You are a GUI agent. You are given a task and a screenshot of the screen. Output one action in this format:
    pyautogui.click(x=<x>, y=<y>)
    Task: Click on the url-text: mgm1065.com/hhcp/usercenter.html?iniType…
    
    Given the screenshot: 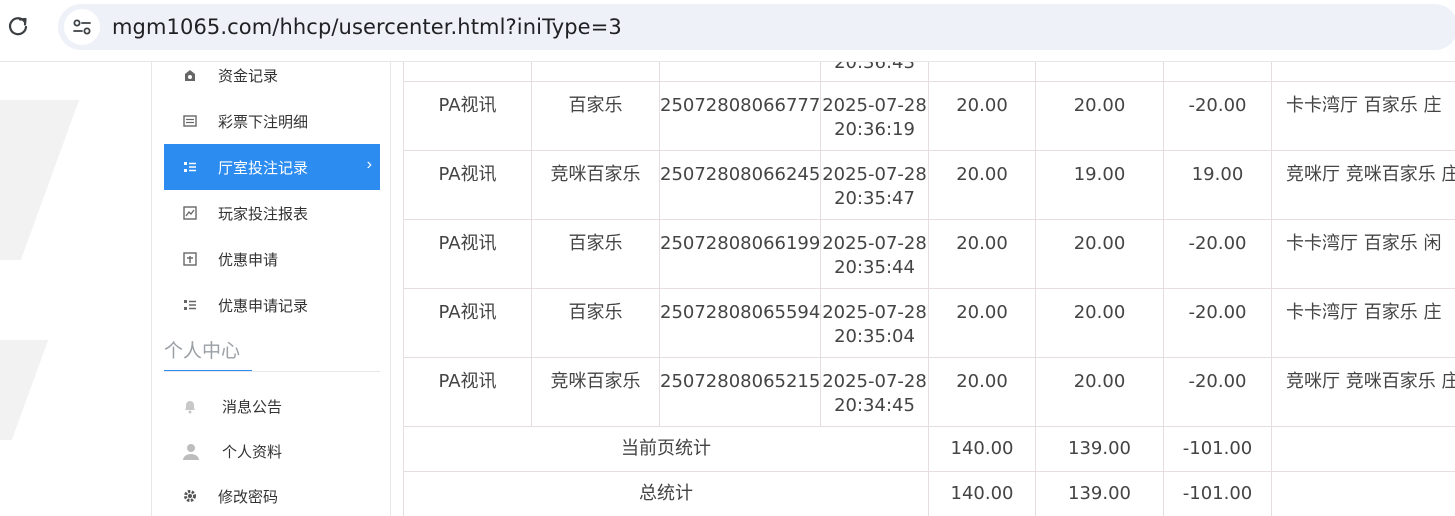 What is the action you would take?
    pyautogui.click(x=367, y=27)
    